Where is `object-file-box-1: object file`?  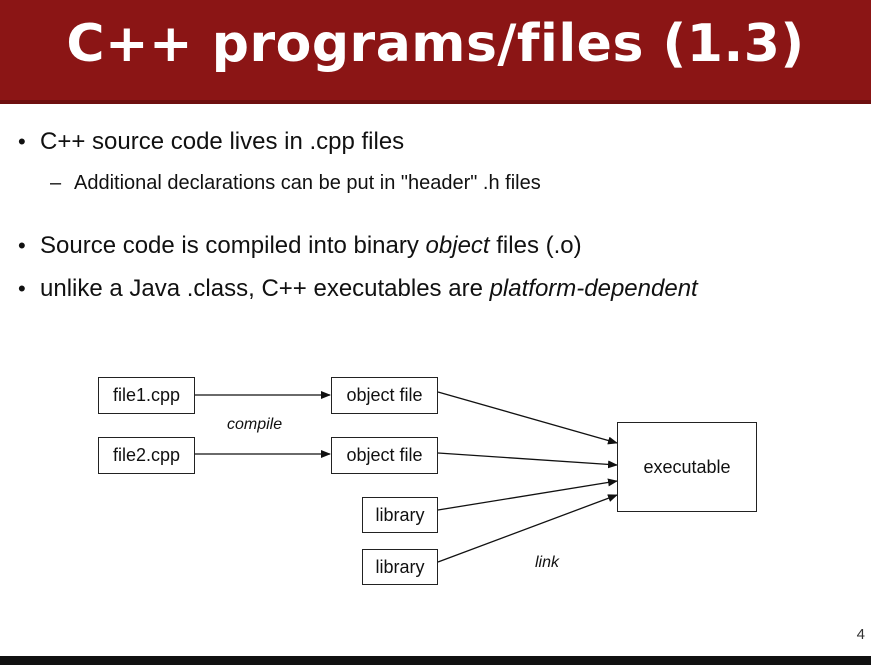 object-file-box-1: object file is located at coordinates (384, 395).